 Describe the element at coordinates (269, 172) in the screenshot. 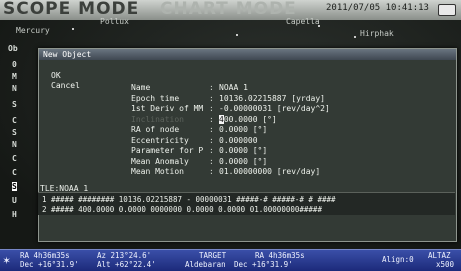

I see `field-value: 01.00000000 [rev/day]` at that location.